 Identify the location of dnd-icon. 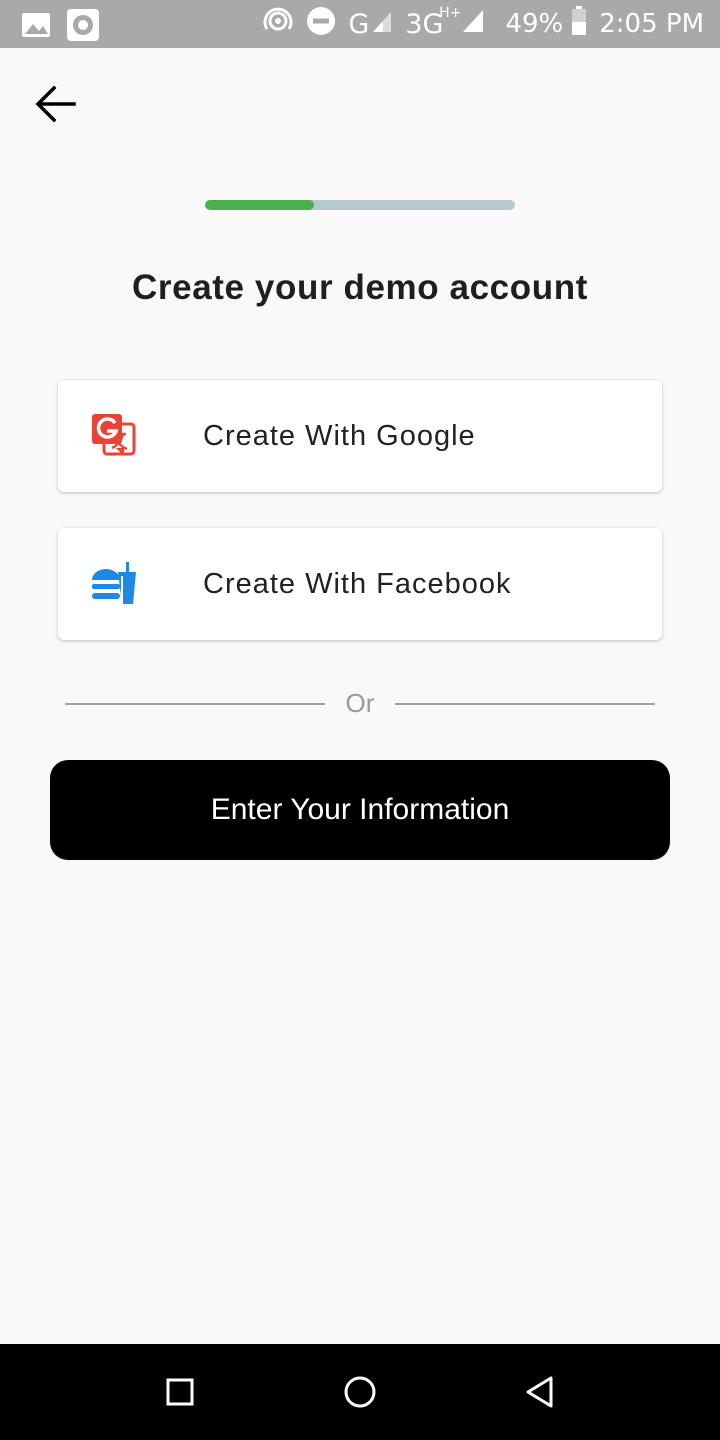
(321, 24).